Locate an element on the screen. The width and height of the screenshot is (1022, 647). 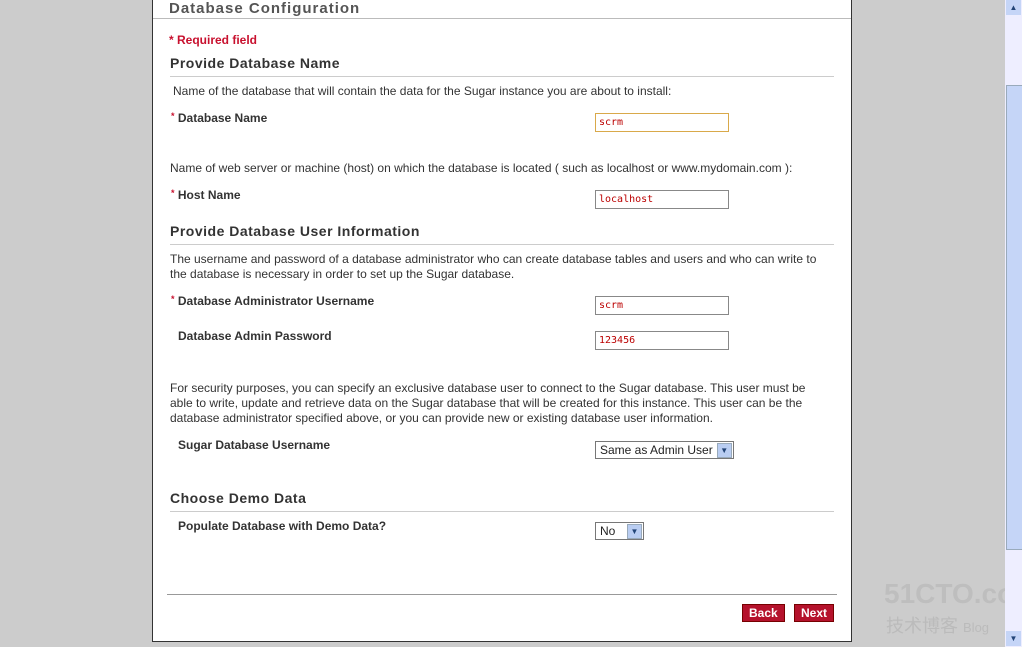
sugar-user-label: Sugar Database Username is located at coordinates (254, 445).